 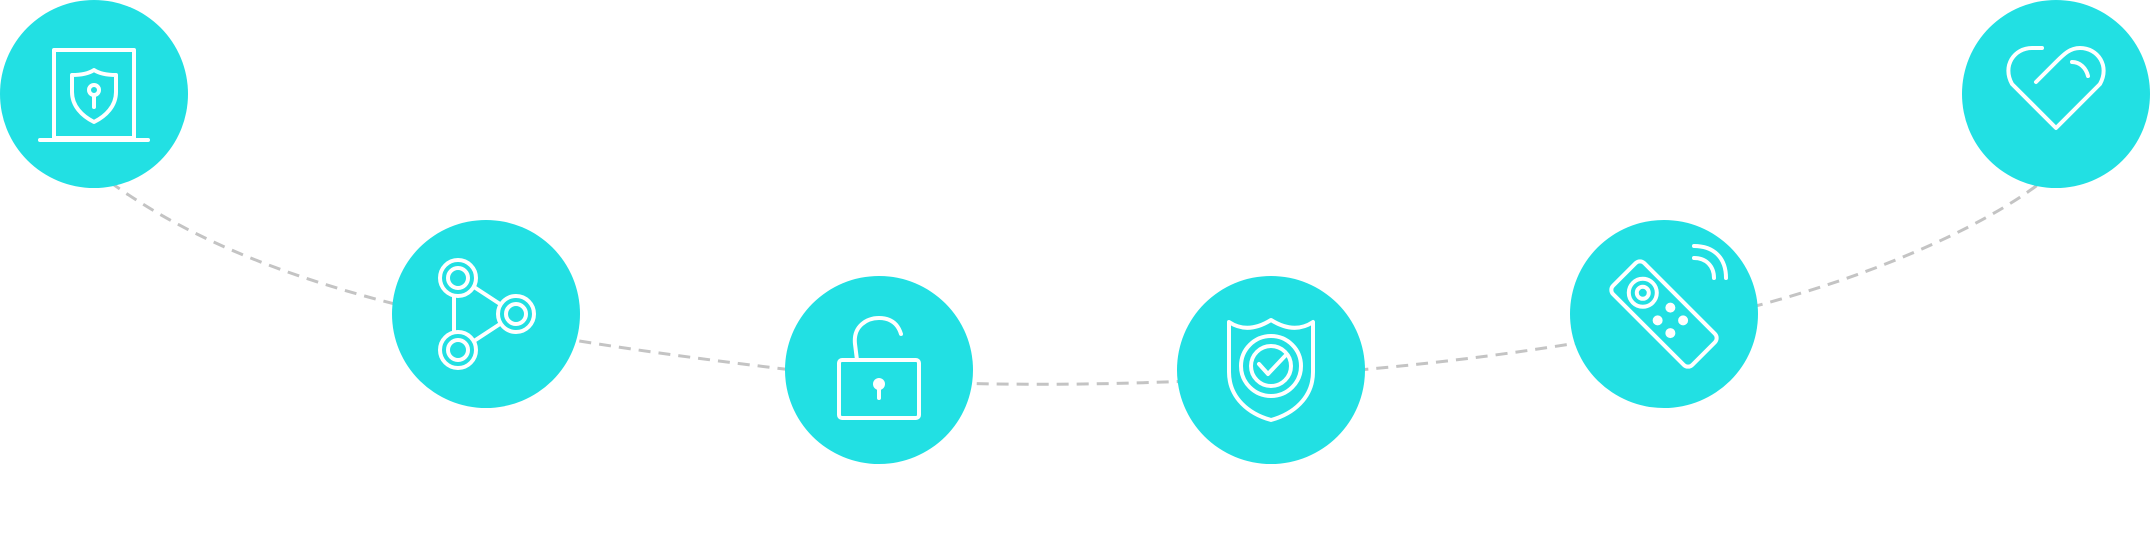 What do you see at coordinates (94, 94) in the screenshot?
I see `node-shield-laptop` at bounding box center [94, 94].